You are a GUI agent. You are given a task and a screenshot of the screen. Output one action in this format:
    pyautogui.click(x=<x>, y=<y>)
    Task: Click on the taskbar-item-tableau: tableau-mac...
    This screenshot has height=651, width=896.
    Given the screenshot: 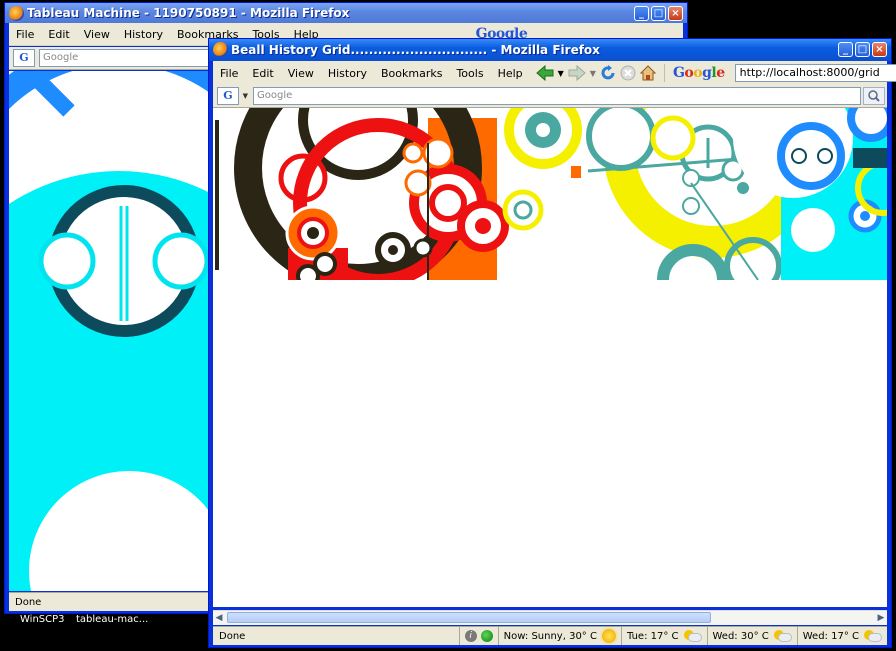 What is the action you would take?
    pyautogui.click(x=112, y=619)
    